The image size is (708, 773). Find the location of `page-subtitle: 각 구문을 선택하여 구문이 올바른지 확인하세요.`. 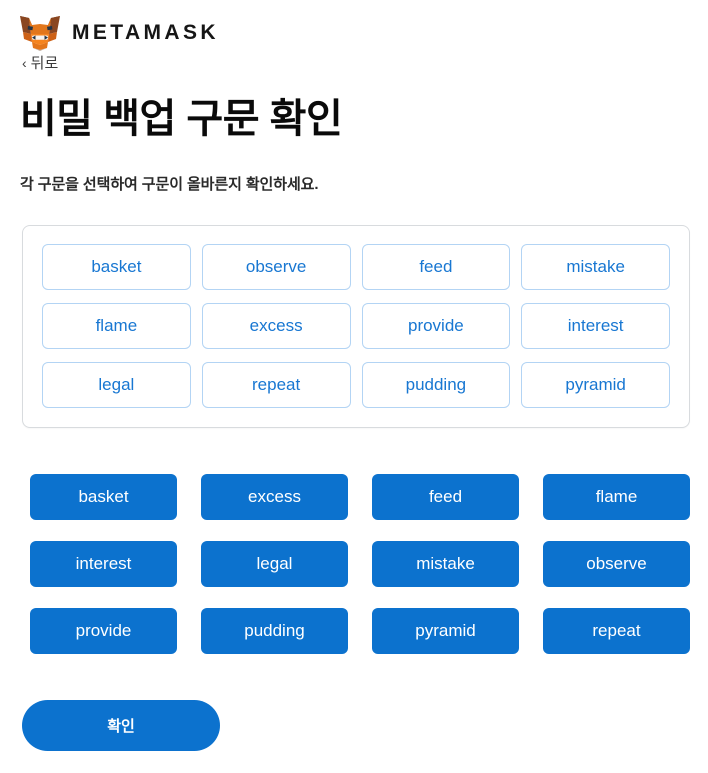

page-subtitle: 각 구문을 선택하여 구문이 올바른지 확인하세요. is located at coordinates (169, 184).